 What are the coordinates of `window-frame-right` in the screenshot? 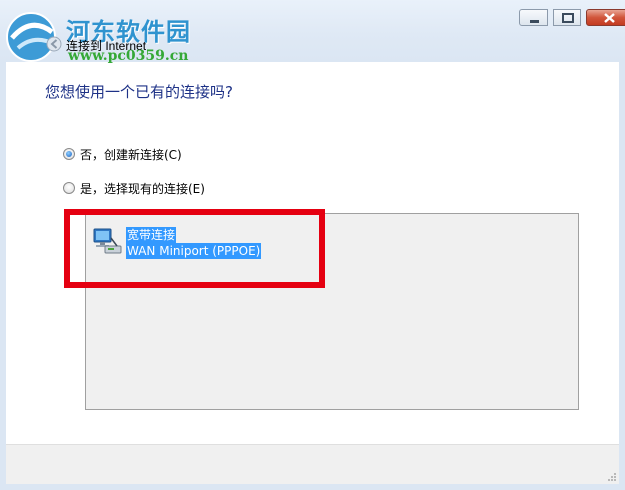 It's located at (622, 276).